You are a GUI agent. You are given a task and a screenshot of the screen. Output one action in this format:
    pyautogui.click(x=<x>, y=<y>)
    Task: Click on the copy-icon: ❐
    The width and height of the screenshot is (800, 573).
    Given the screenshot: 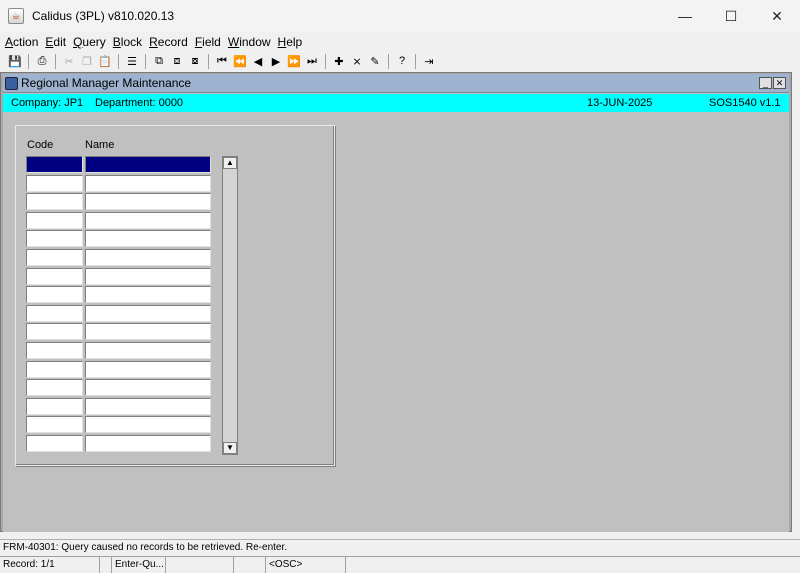 What is the action you would take?
    pyautogui.click(x=87, y=61)
    